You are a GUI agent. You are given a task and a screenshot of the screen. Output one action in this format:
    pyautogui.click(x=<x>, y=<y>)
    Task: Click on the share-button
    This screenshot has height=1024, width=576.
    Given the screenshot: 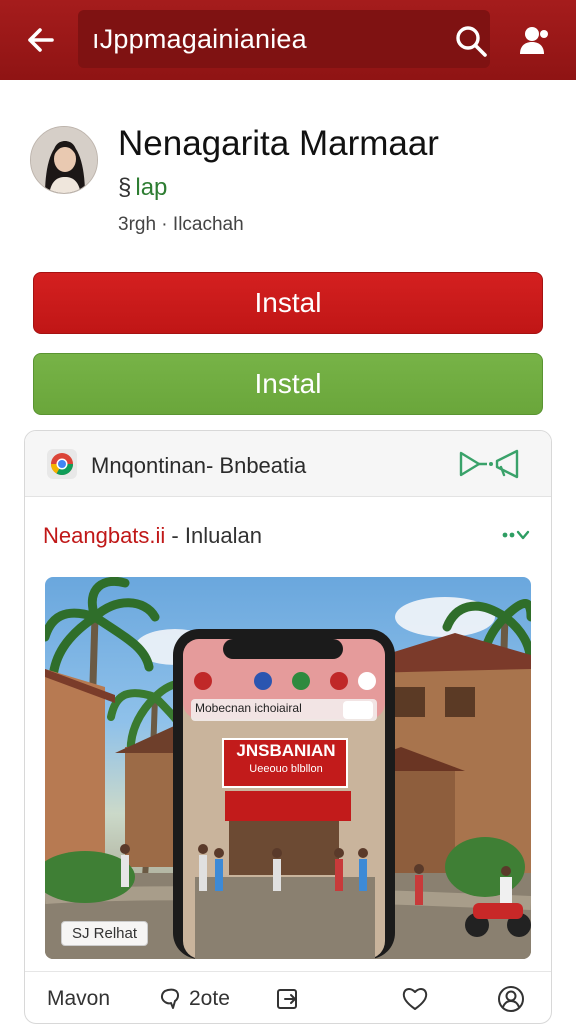 What is the action you would take?
    pyautogui.click(x=288, y=999)
    